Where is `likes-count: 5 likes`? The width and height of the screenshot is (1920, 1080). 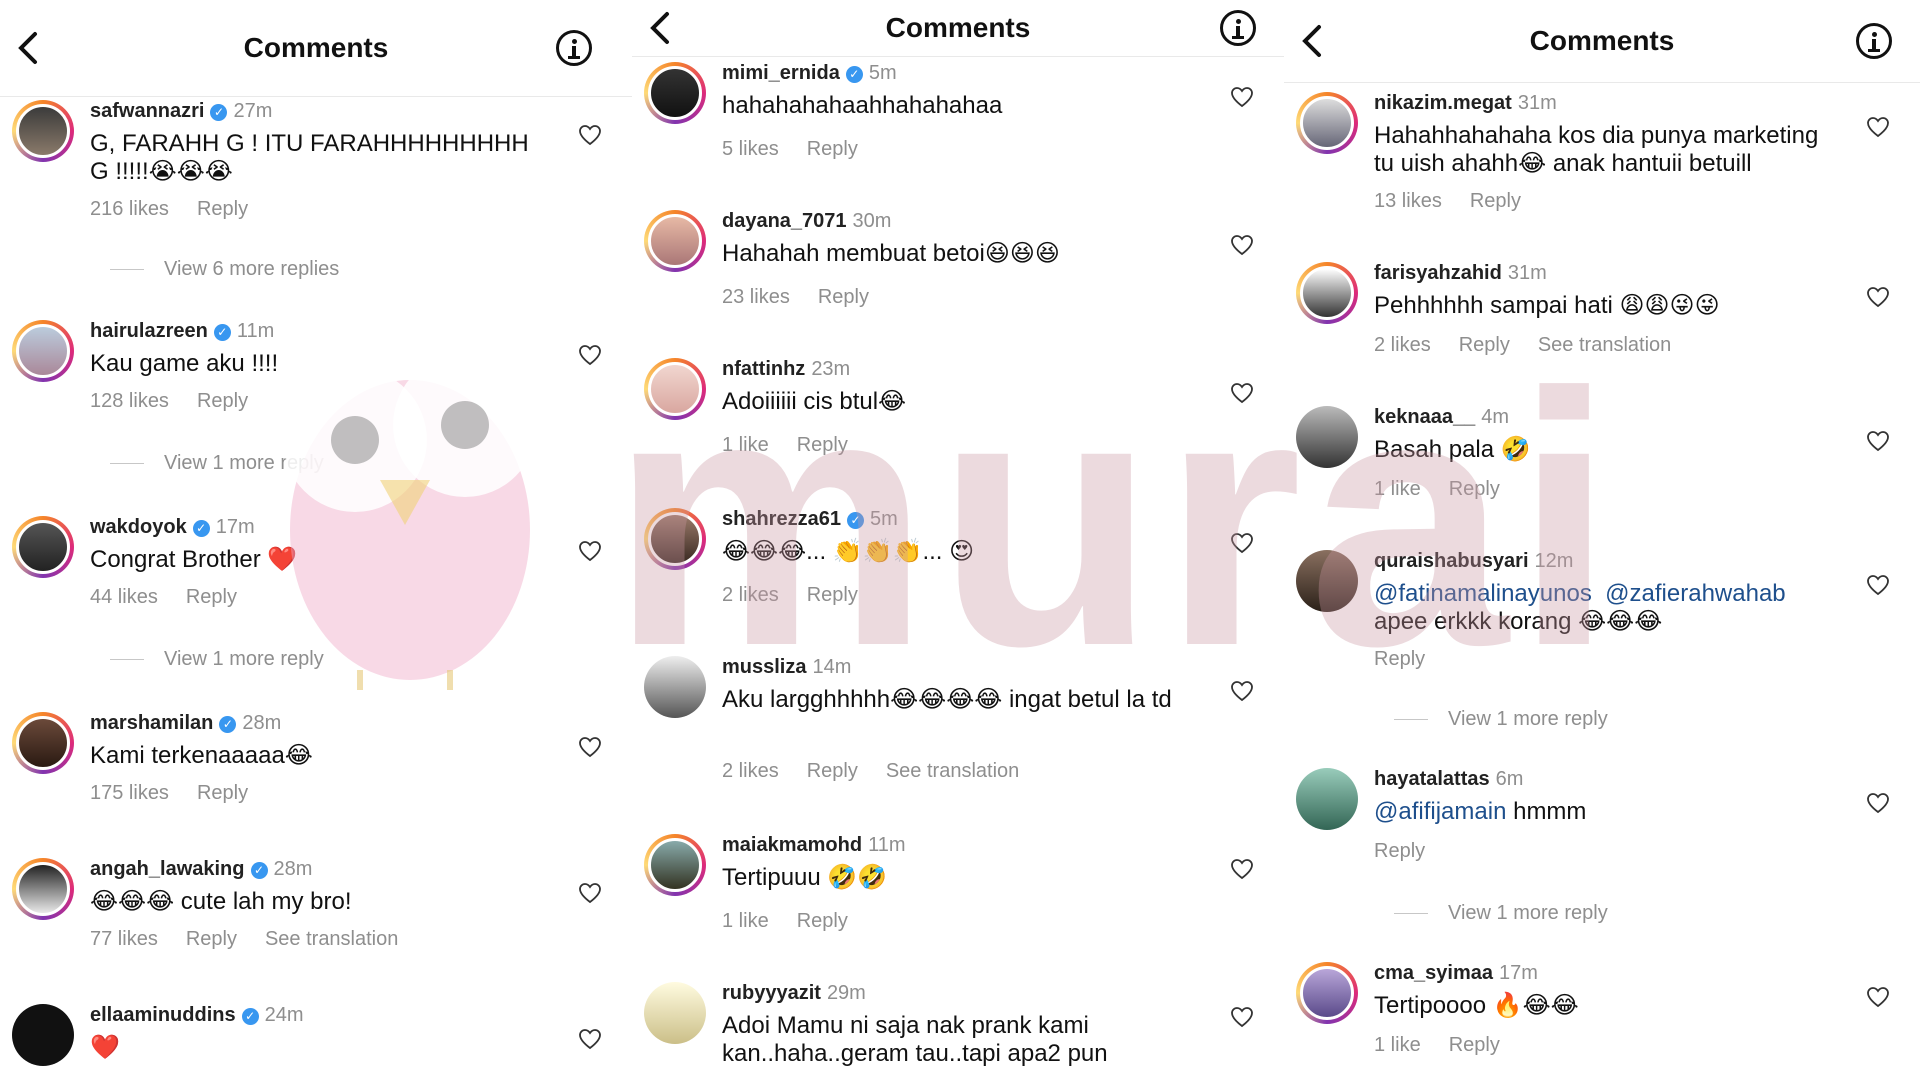 likes-count: 5 likes is located at coordinates (750, 149).